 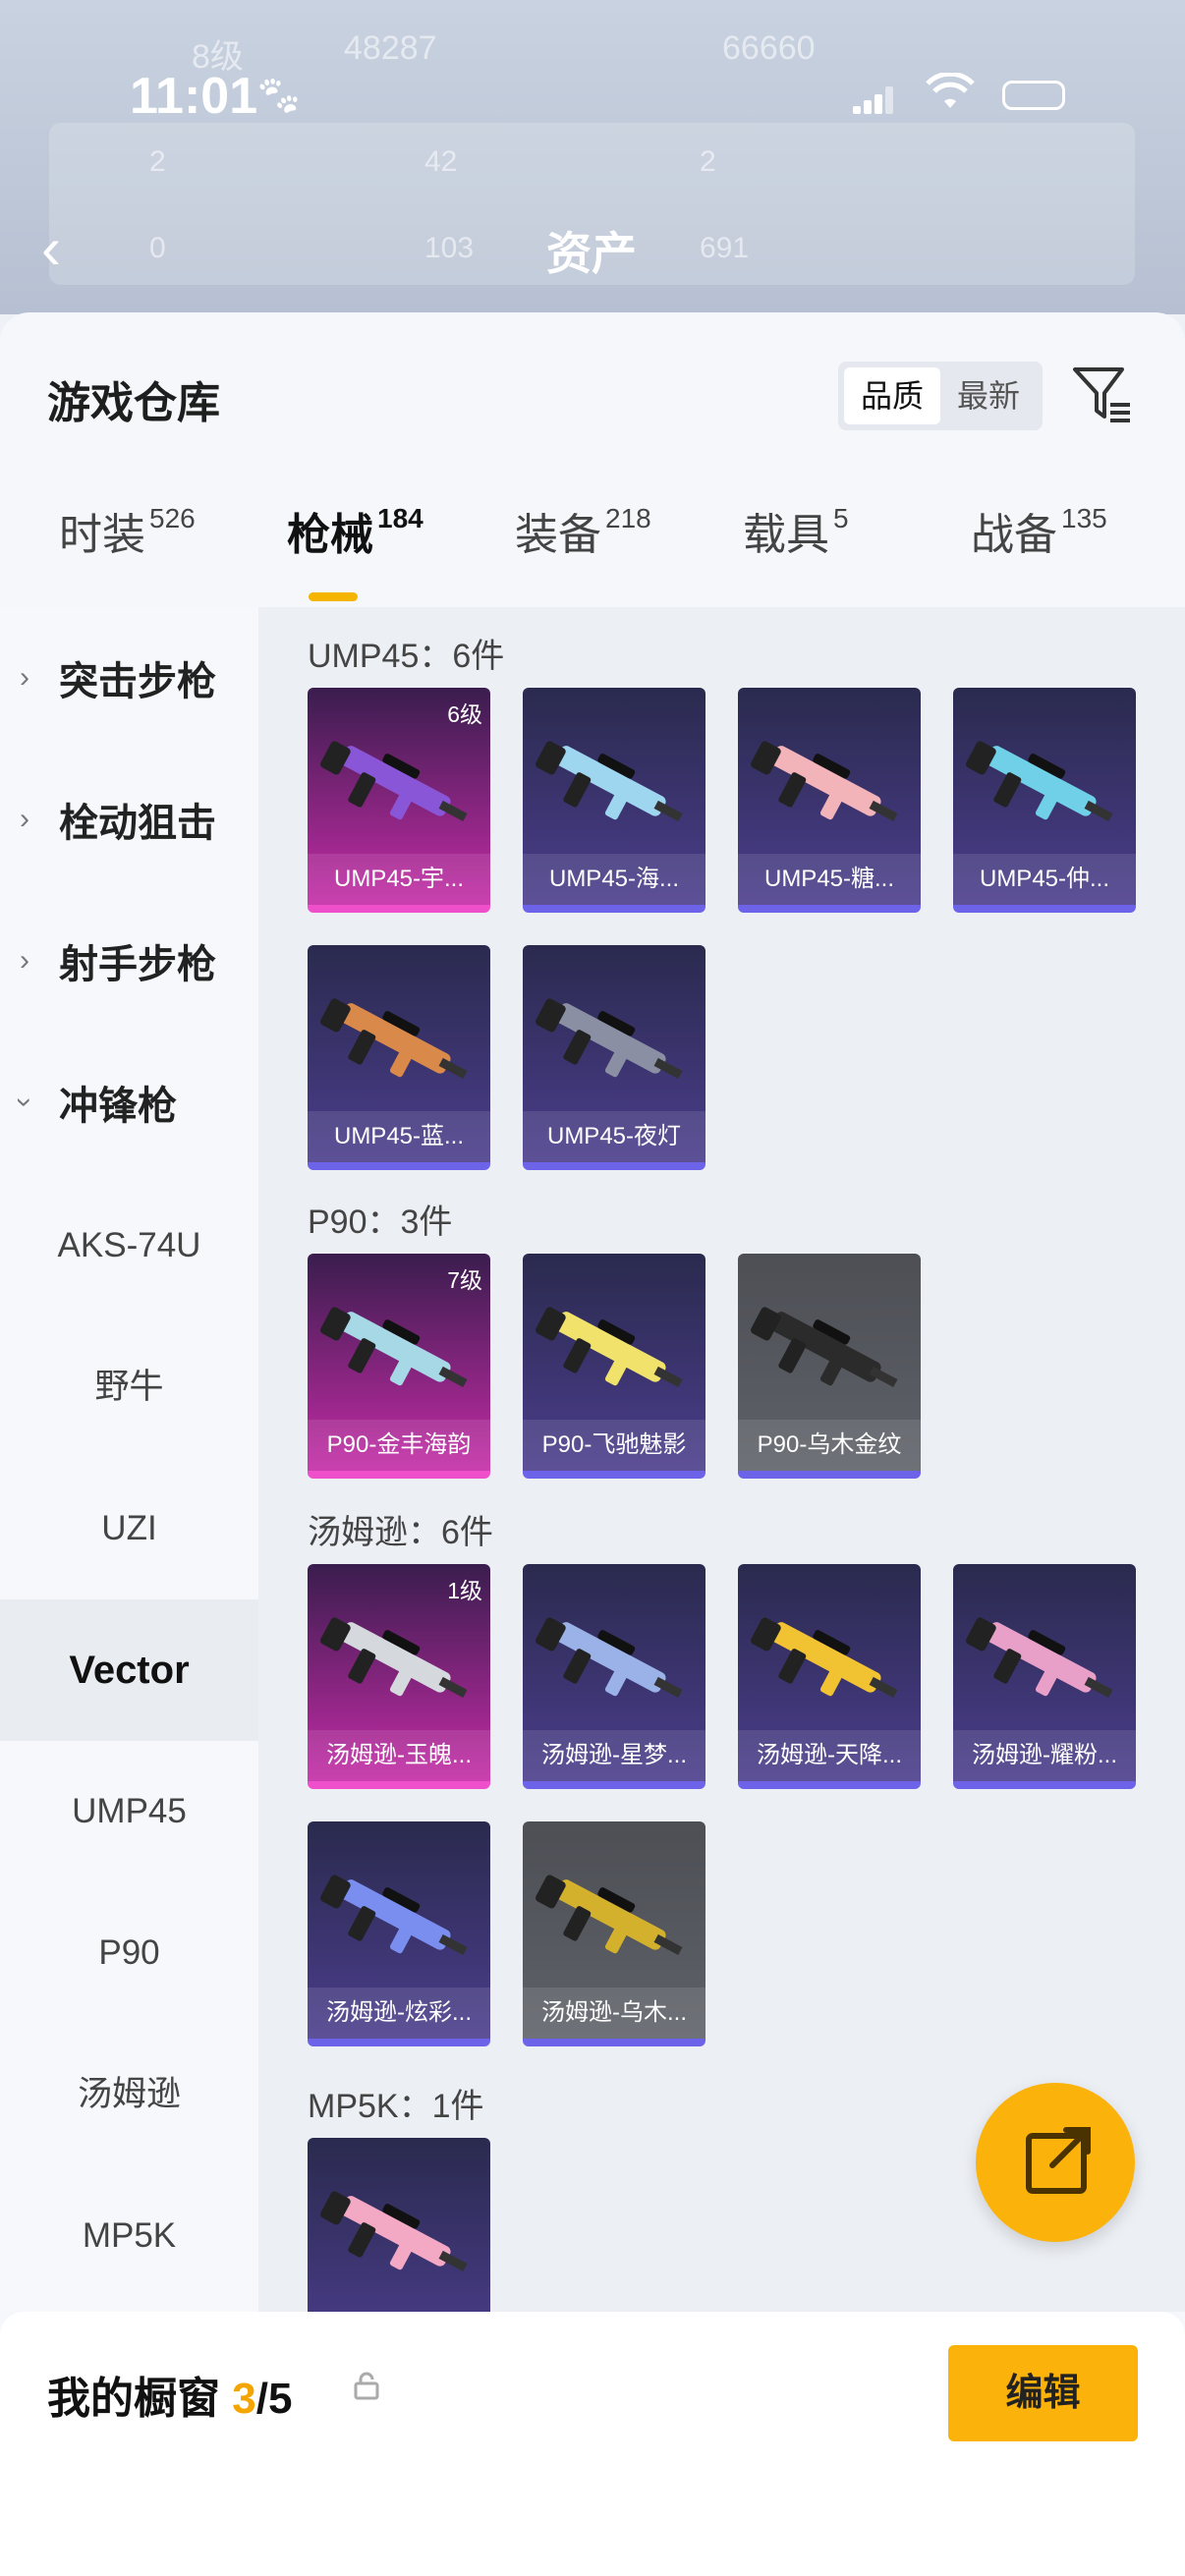 I want to click on skin-card: UMP45-夜灯, so click(x=614, y=1057).